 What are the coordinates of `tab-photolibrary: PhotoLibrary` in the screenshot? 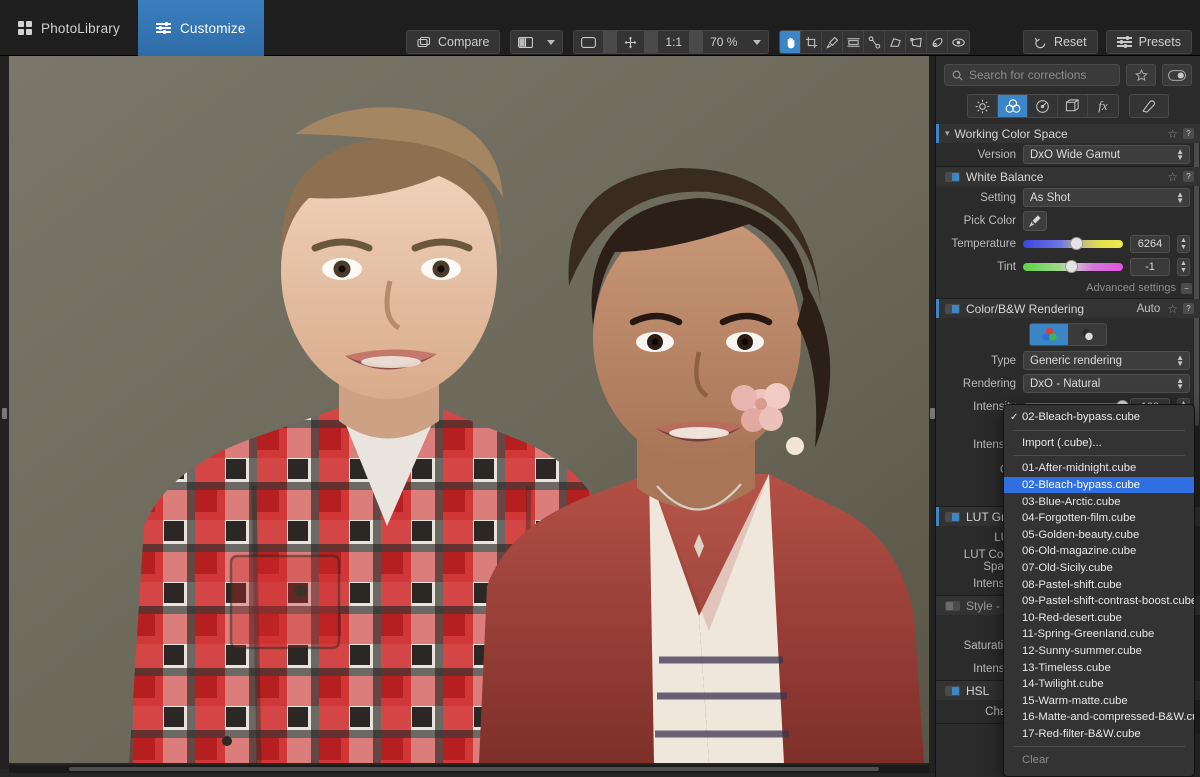 It's located at (69, 28).